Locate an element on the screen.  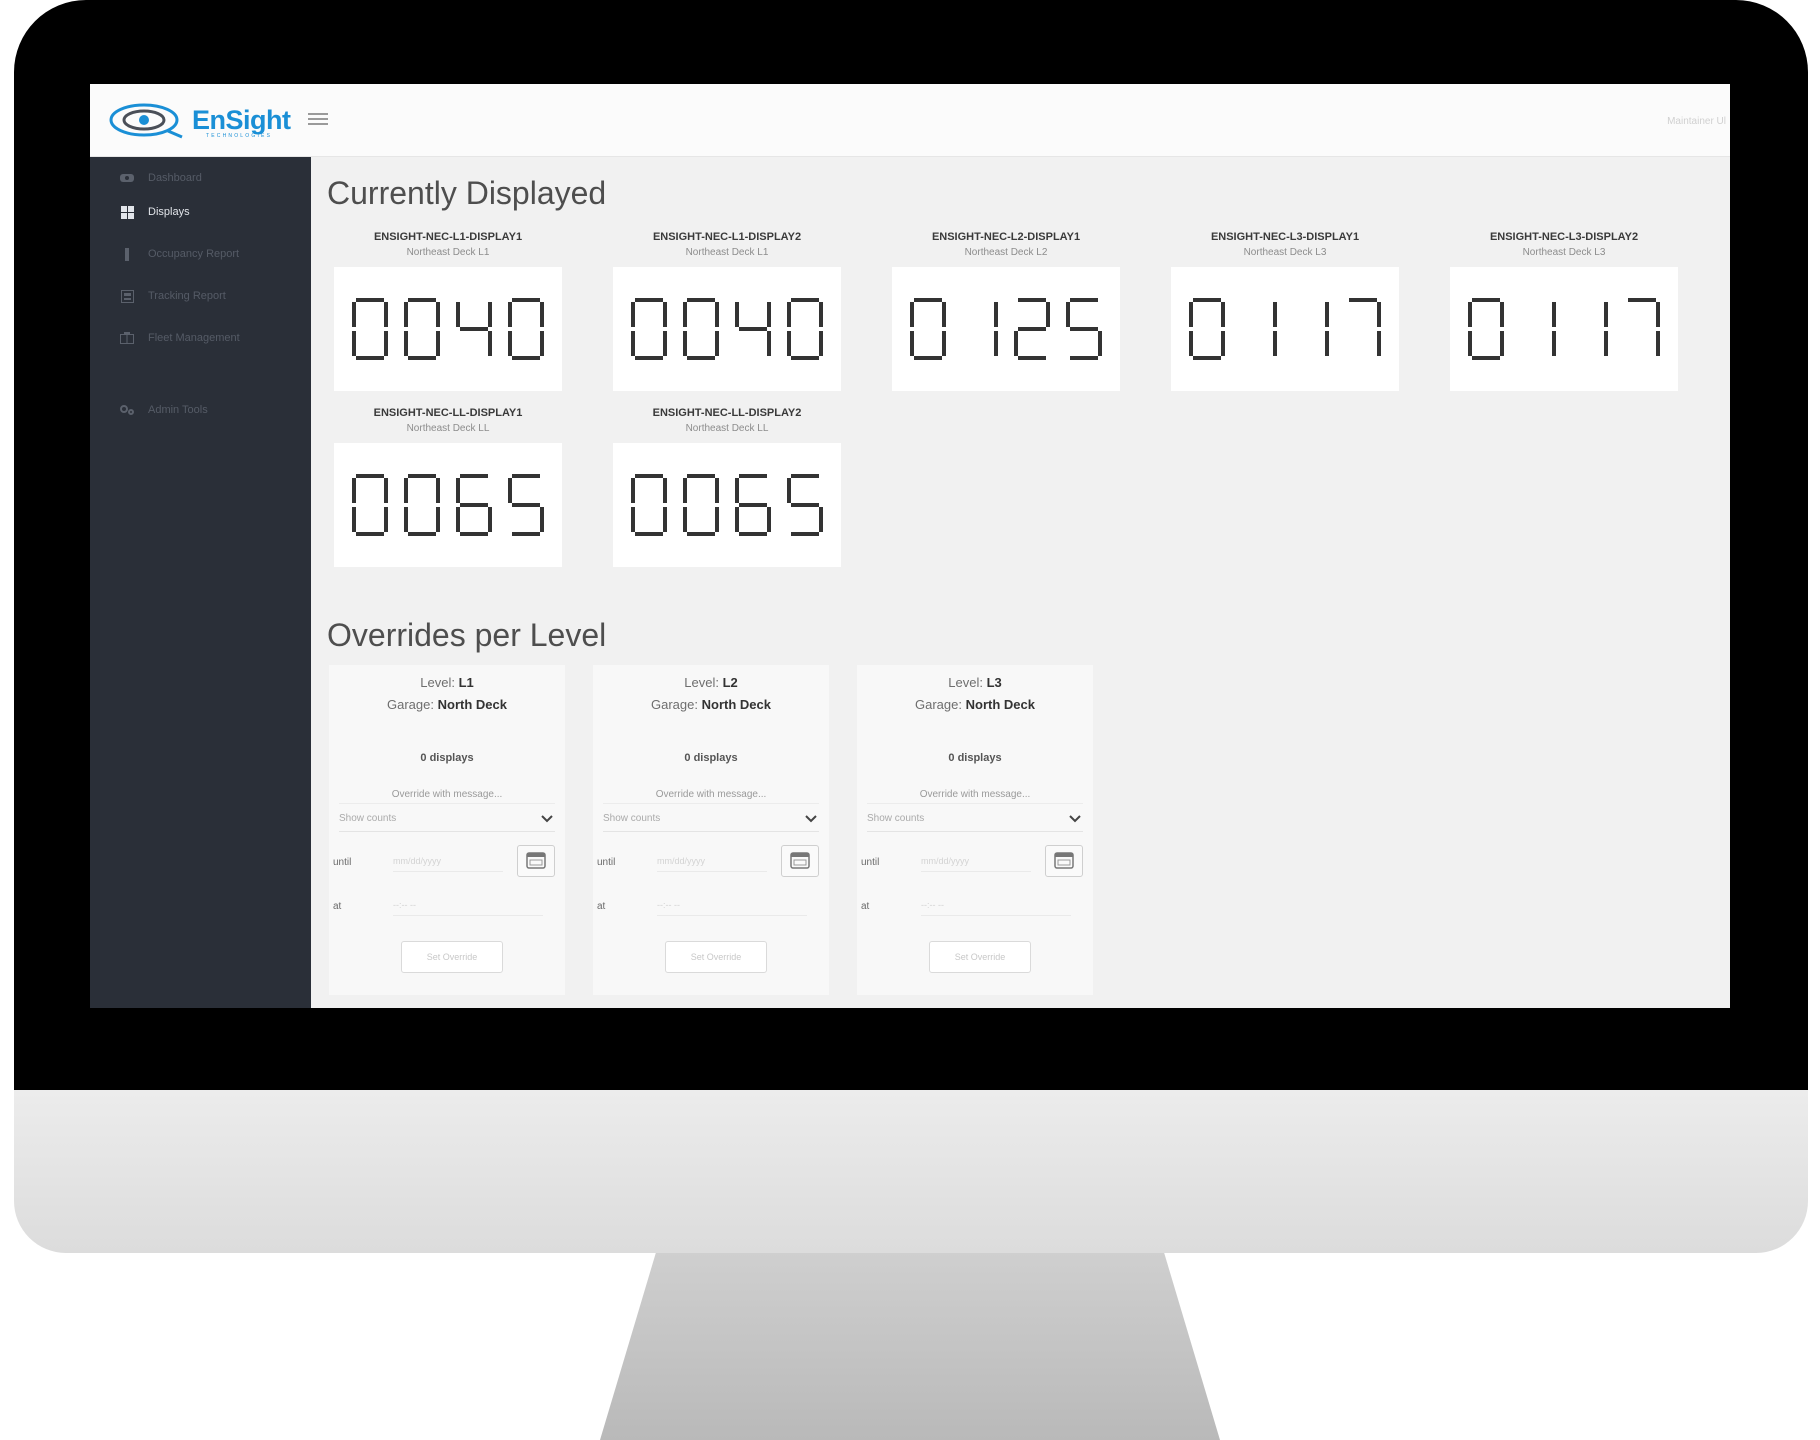
grid-icon is located at coordinates (127, 212).